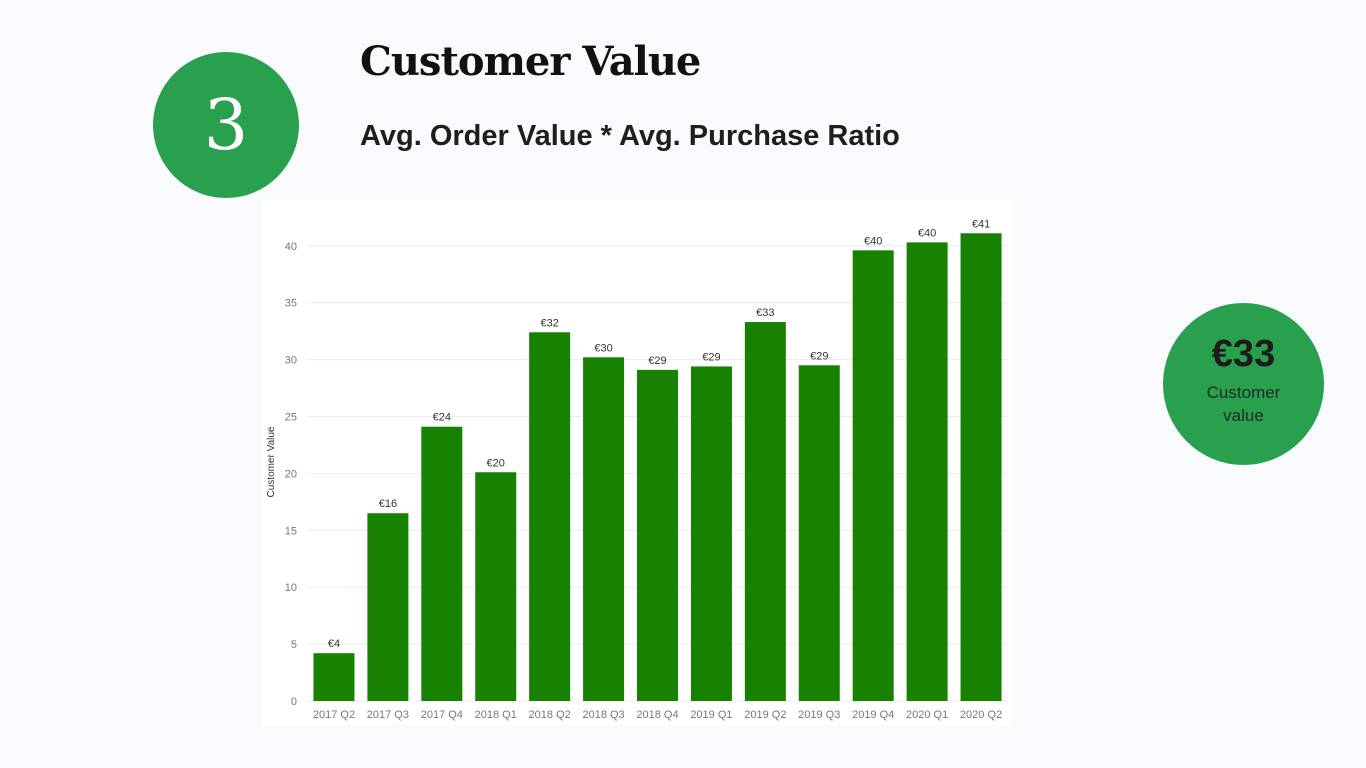 This screenshot has height=768, width=1366. What do you see at coordinates (711, 715) in the screenshot?
I see `x-tick-label: 2019 Q1` at bounding box center [711, 715].